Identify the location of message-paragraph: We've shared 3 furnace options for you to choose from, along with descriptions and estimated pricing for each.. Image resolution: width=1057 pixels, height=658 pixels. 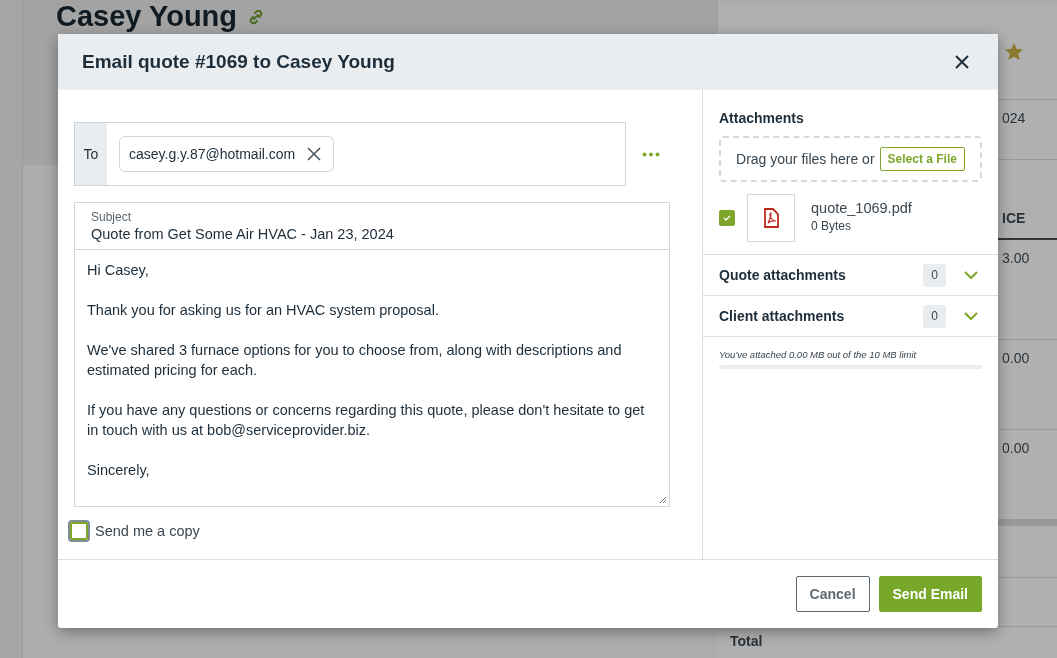
(355, 360).